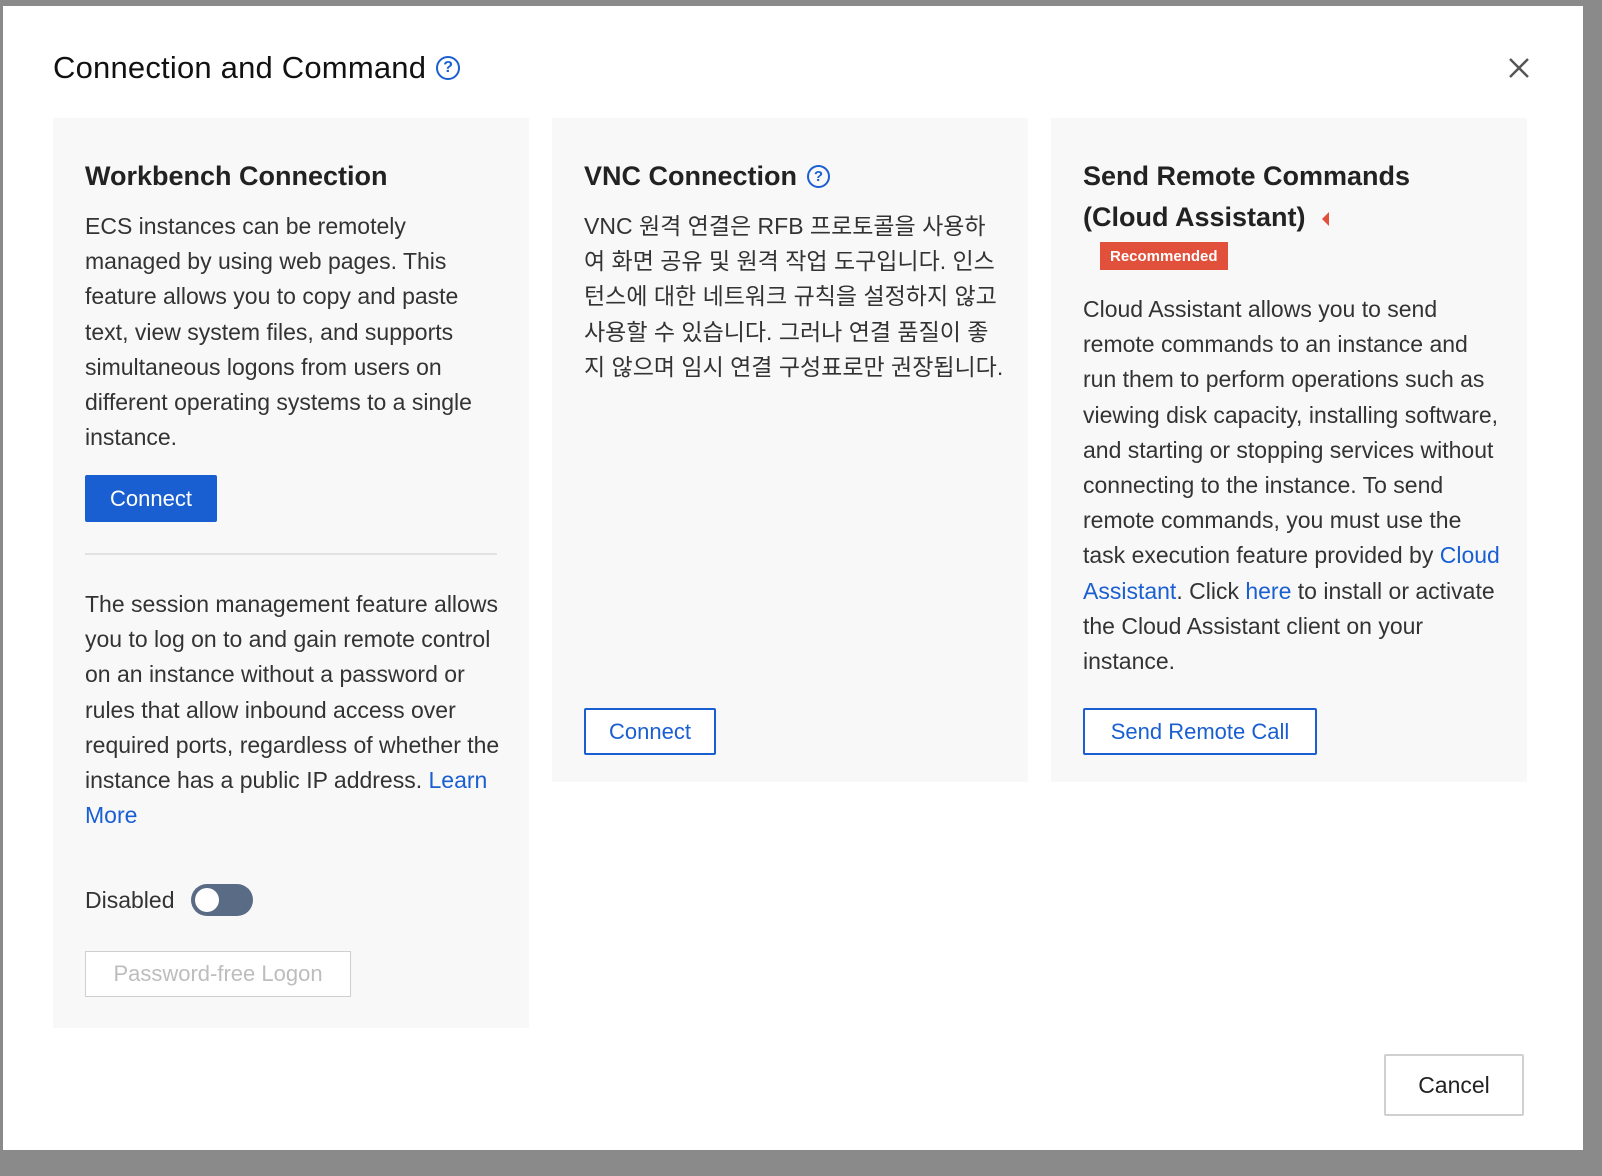 This screenshot has height=1176, width=1602. What do you see at coordinates (650, 731) in the screenshot?
I see `vnc-connect-button: Connect` at bounding box center [650, 731].